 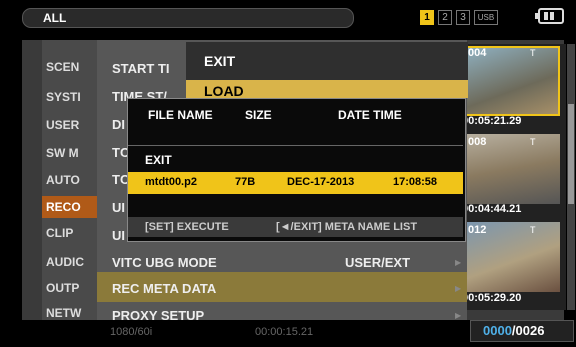 What do you see at coordinates (492, 121) in the screenshot?
I see `thumb-duration: 00:05:21.29` at bounding box center [492, 121].